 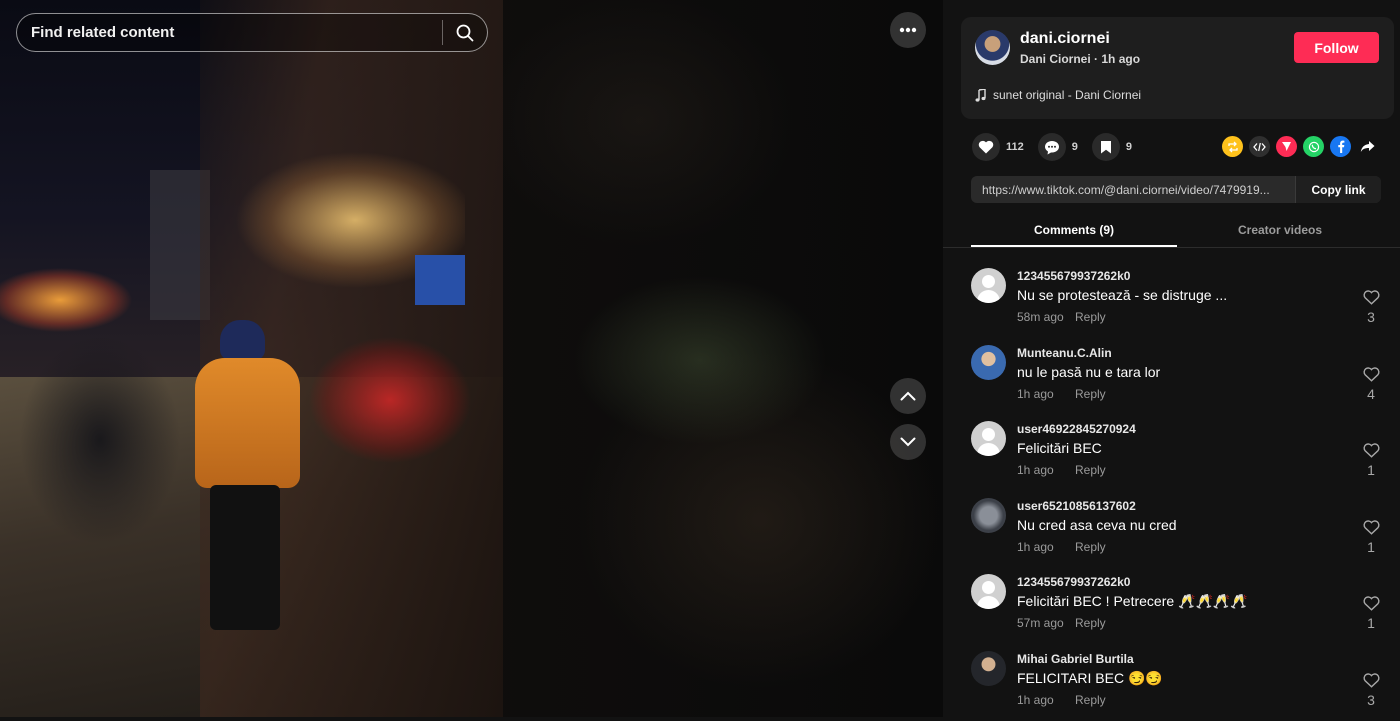 I want to click on whatsapp-phone-icon, so click(x=1314, y=147).